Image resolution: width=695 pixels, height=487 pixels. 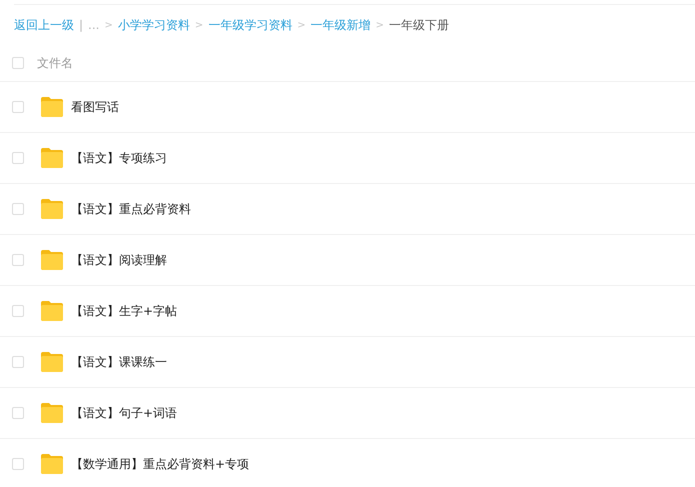 I want to click on current-folder-label: 一年级下册, so click(x=419, y=25).